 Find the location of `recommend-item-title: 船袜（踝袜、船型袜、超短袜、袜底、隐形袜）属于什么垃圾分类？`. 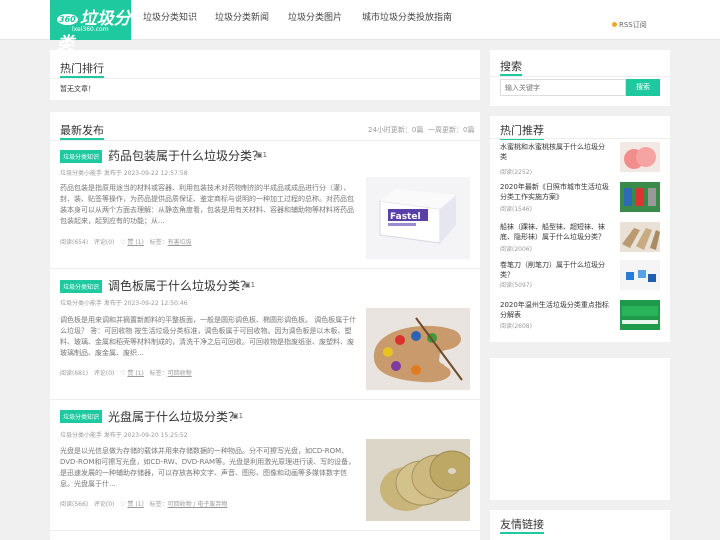

recommend-item-title: 船袜（踝袜、船型袜、超短袜、袜底、隐形袜）属于什么垃圾分类？ is located at coordinates (555, 232).